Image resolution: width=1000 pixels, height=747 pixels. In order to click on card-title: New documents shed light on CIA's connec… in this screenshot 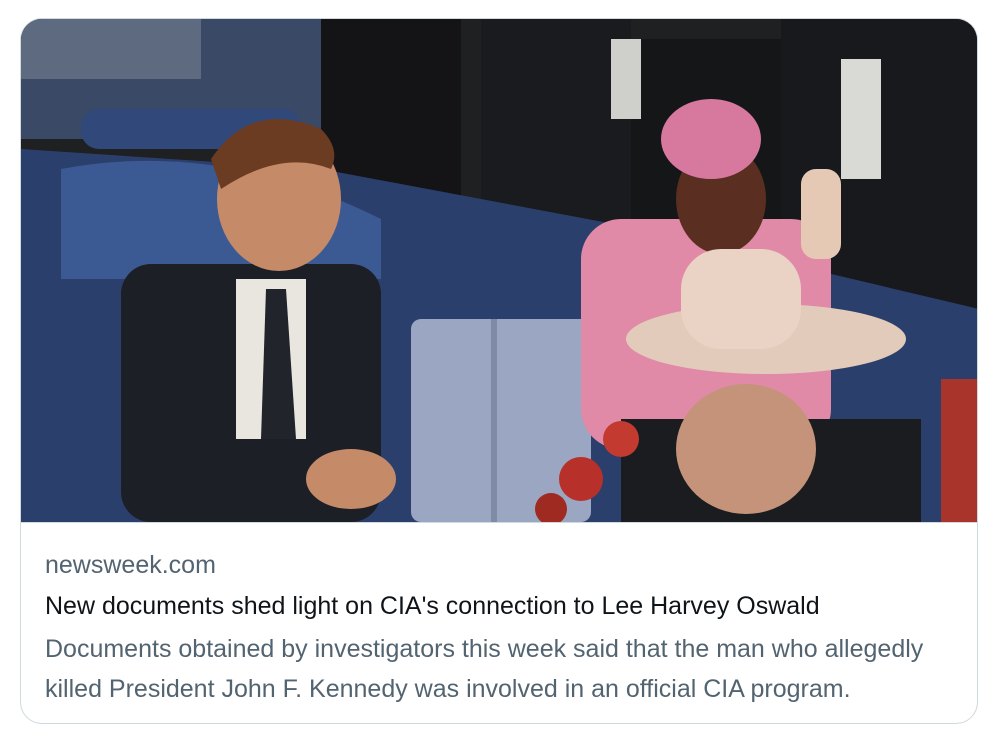, I will do `click(499, 606)`.